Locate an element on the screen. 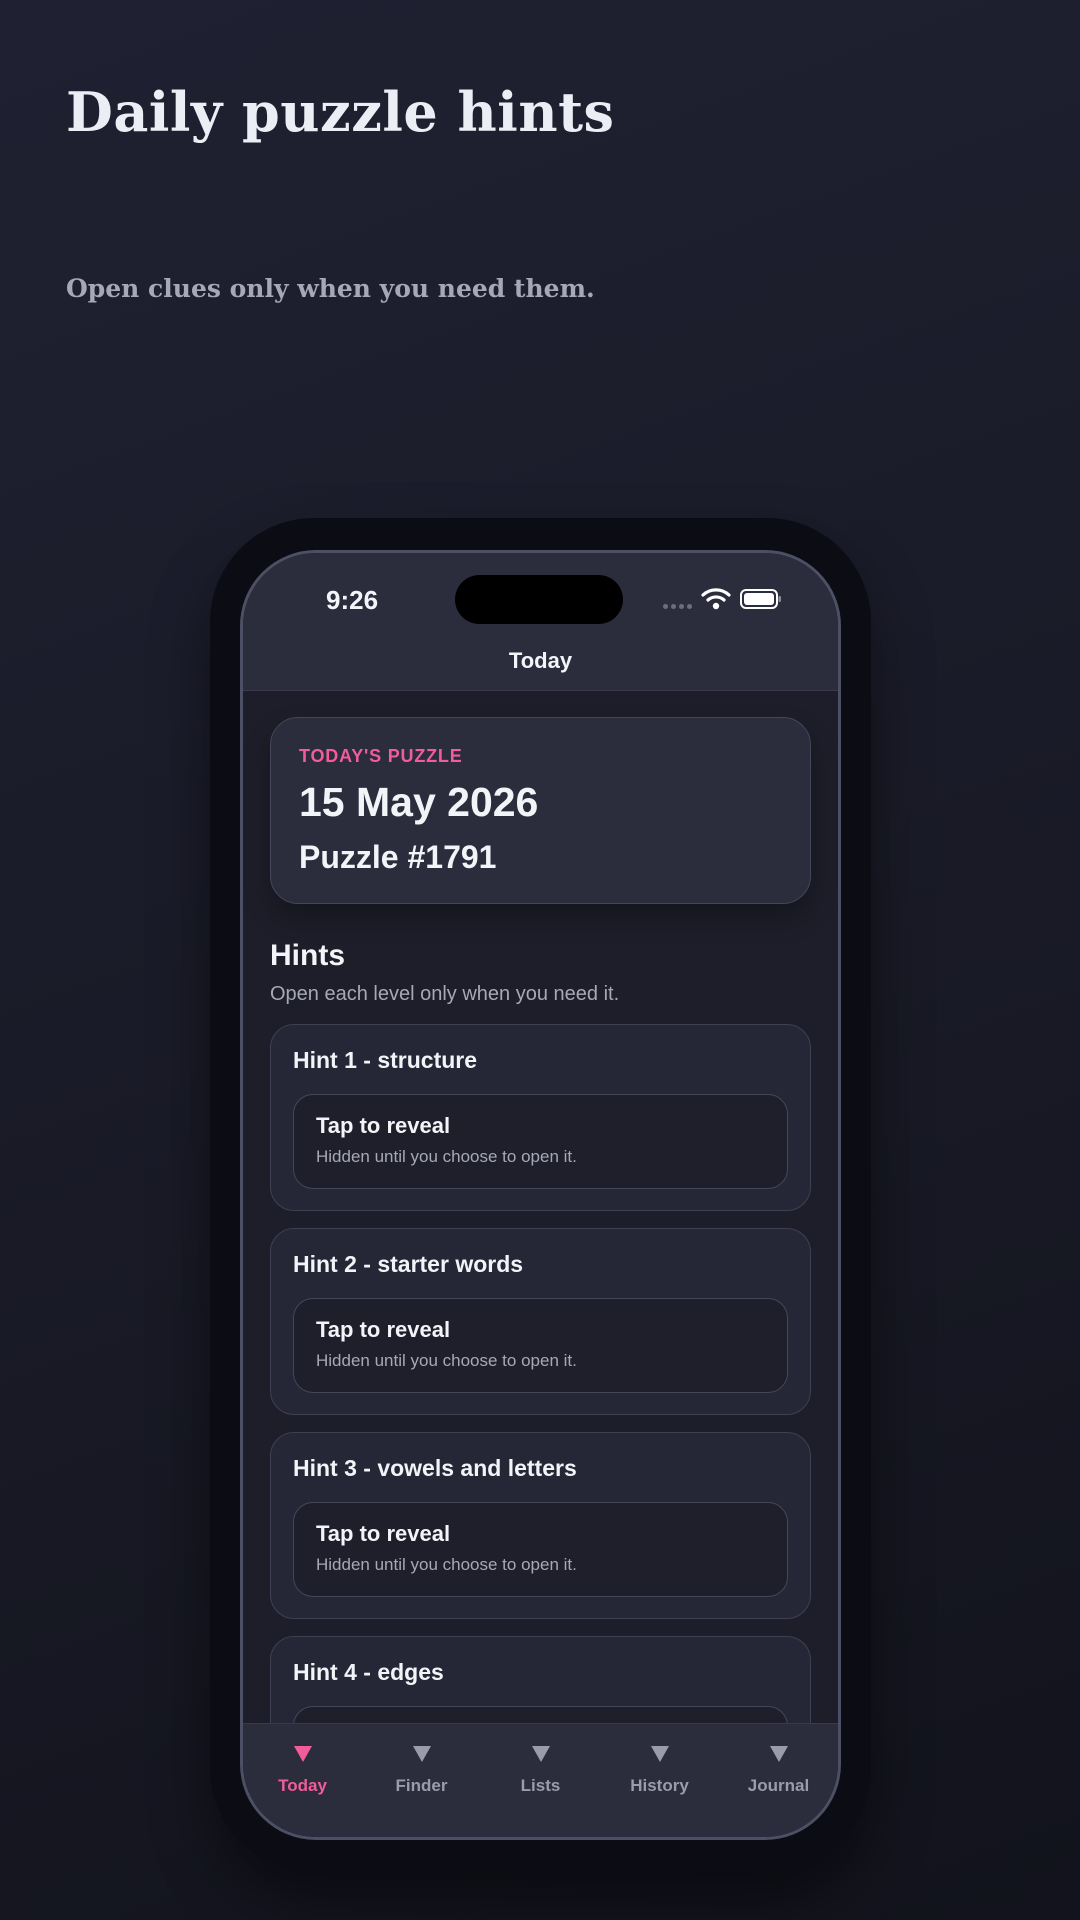  tab-history: History is located at coordinates (659, 1780).